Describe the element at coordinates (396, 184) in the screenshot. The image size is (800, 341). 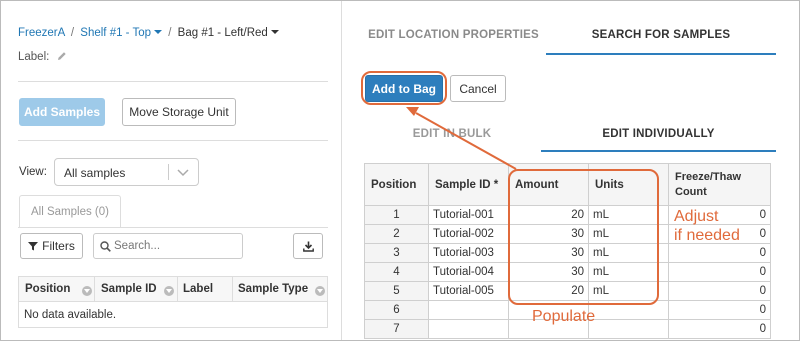
I see `grid-header-position: Position` at that location.